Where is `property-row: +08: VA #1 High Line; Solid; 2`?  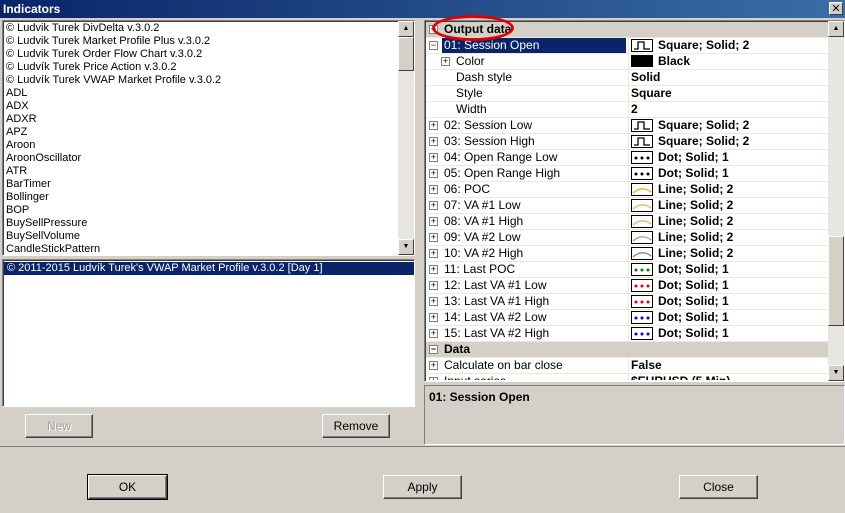 property-row: +08: VA #1 High Line; Solid; 2 is located at coordinates (627, 222).